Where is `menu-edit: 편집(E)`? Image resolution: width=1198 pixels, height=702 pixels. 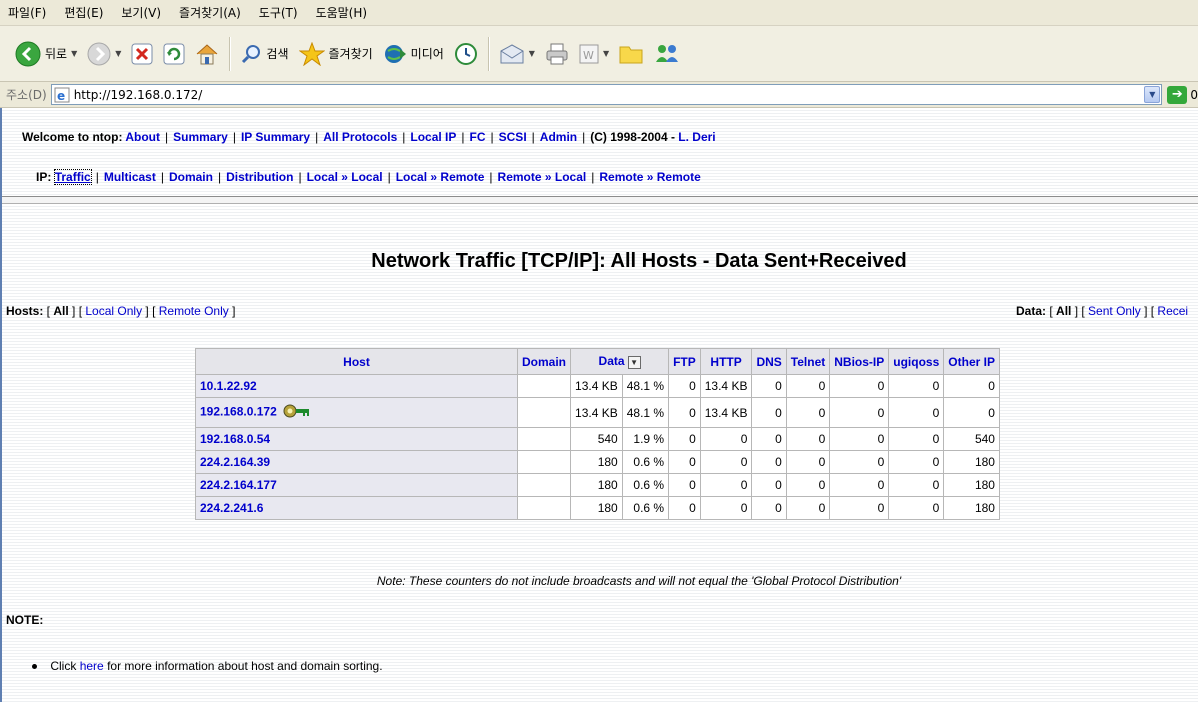 menu-edit: 편집(E) is located at coordinates (83, 12).